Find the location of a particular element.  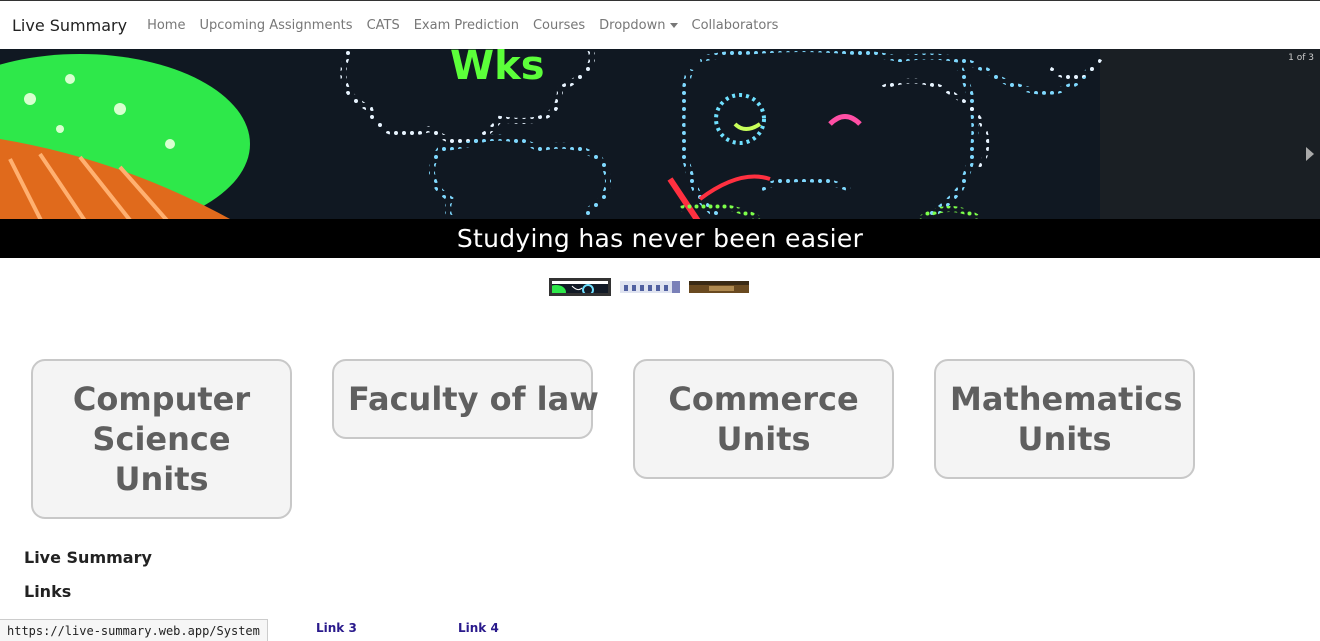

status-bar-url: https://live-summary.web.app/System is located at coordinates (134, 630).